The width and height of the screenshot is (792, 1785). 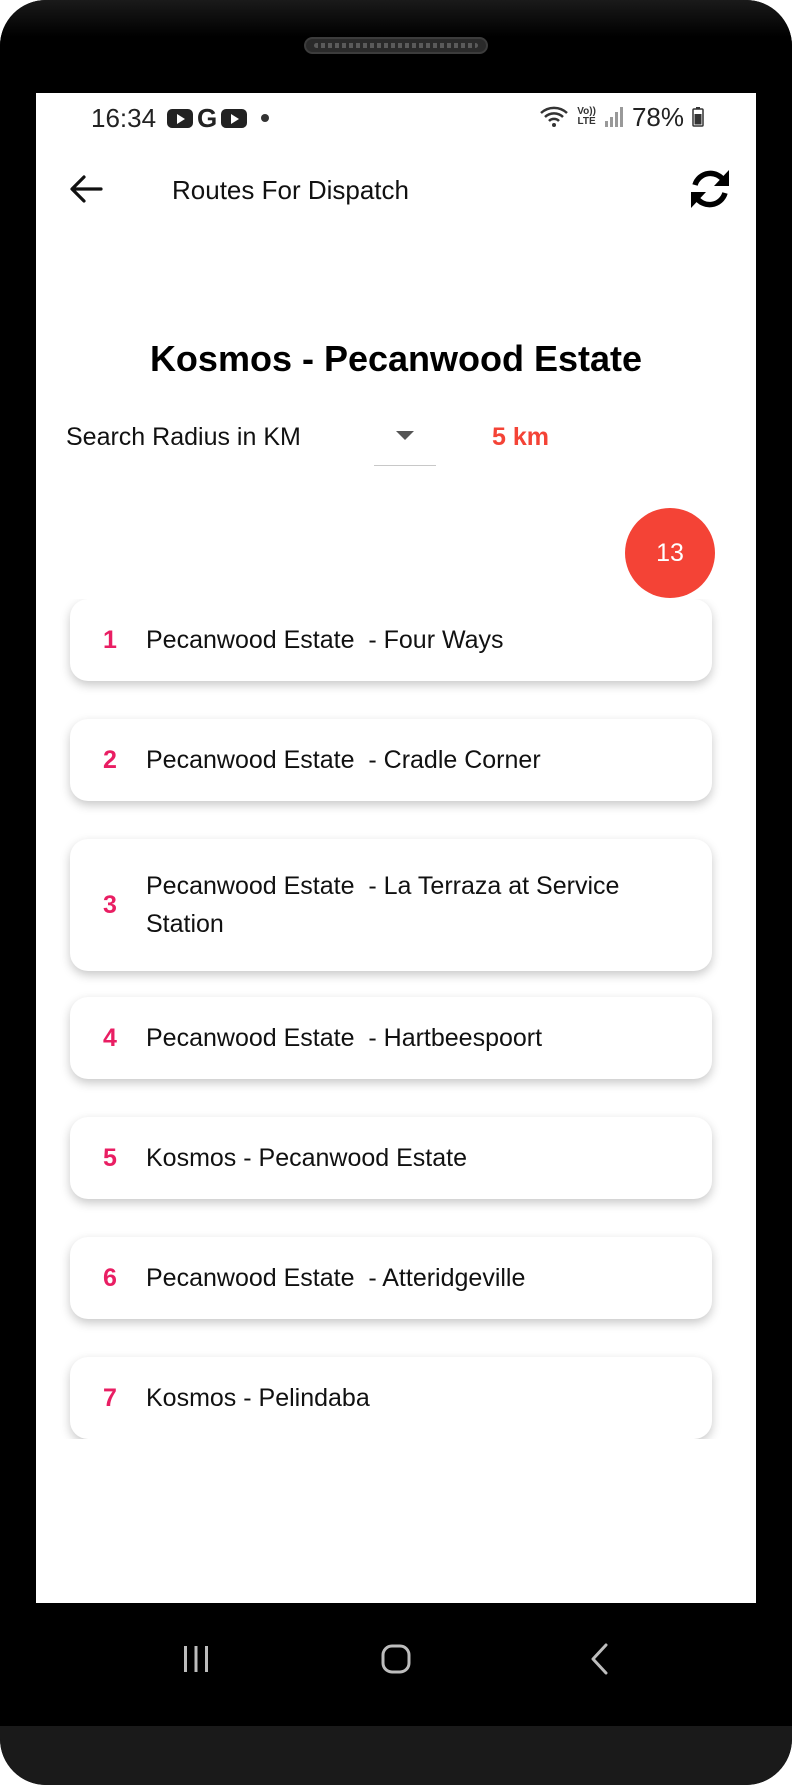 What do you see at coordinates (344, 1038) in the screenshot?
I see `route-name: Pecanwood Estate - Hartbeespoort` at bounding box center [344, 1038].